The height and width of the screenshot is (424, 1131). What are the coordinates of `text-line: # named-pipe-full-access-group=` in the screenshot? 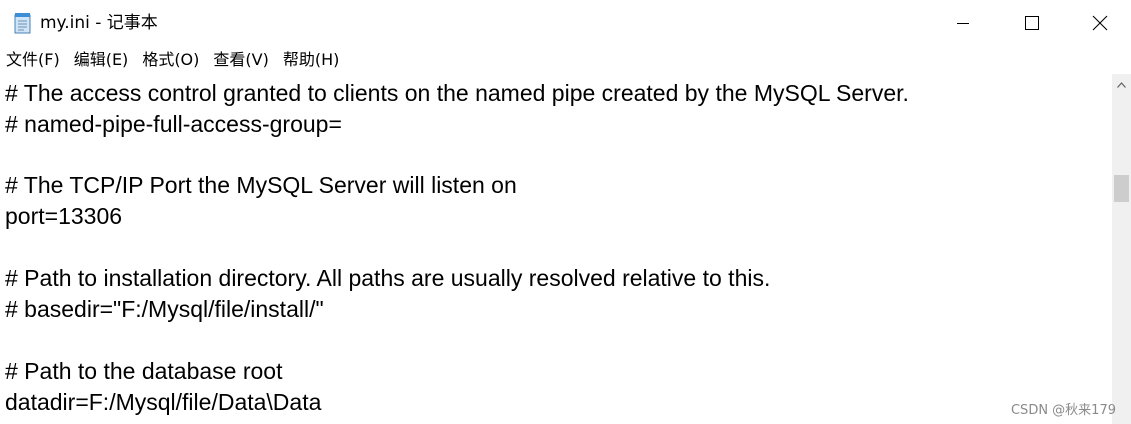 It's located at (173, 124).